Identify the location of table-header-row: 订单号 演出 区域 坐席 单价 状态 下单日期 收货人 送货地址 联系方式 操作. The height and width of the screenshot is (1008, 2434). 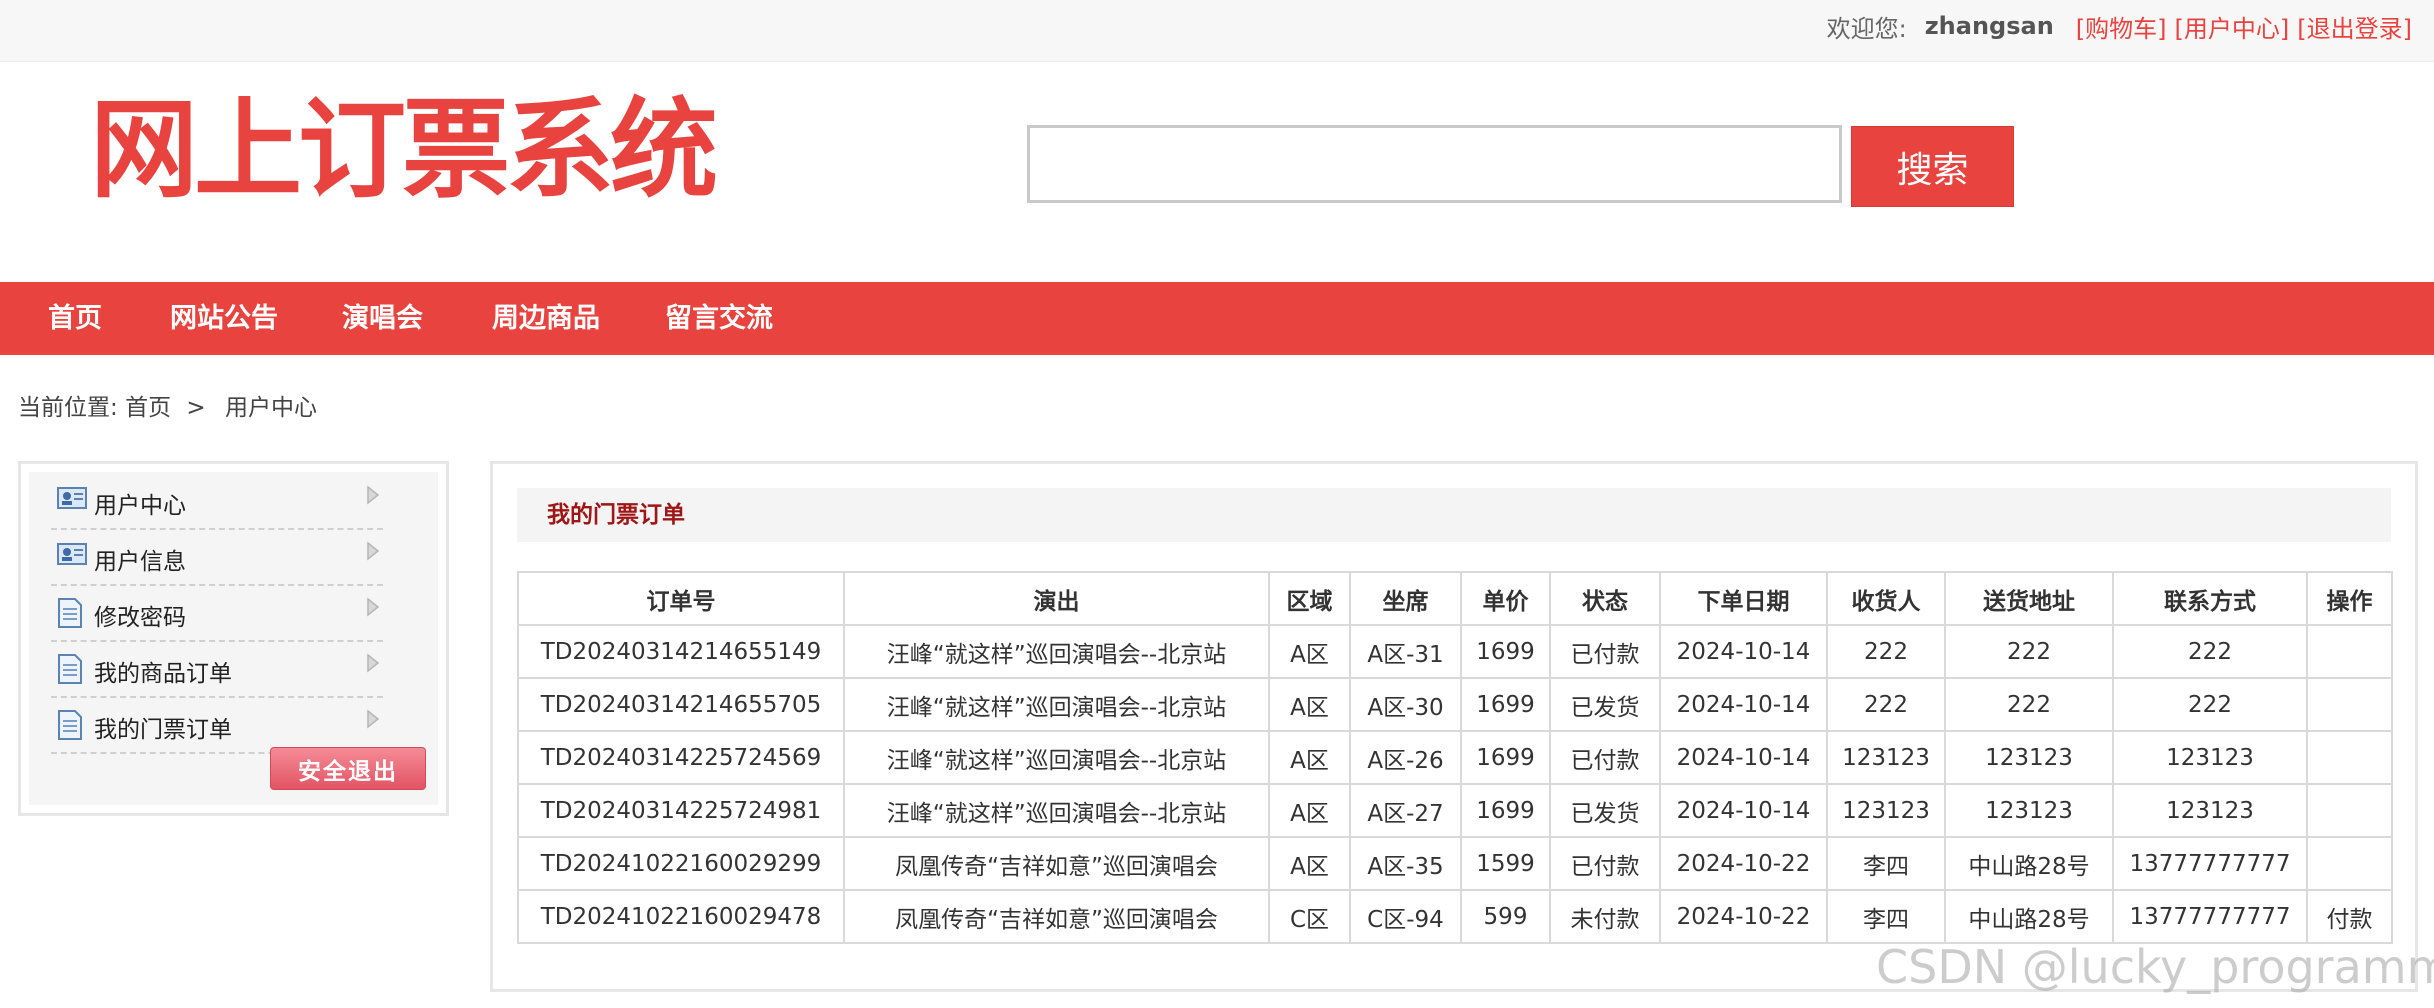
(1455, 598).